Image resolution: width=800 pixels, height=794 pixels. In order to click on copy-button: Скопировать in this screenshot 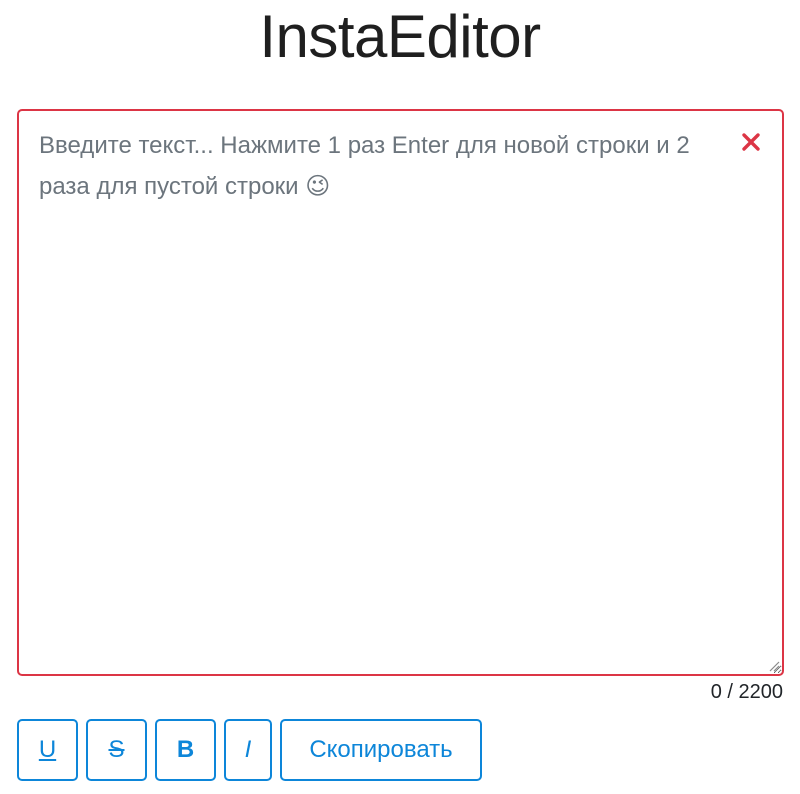, I will do `click(381, 750)`.